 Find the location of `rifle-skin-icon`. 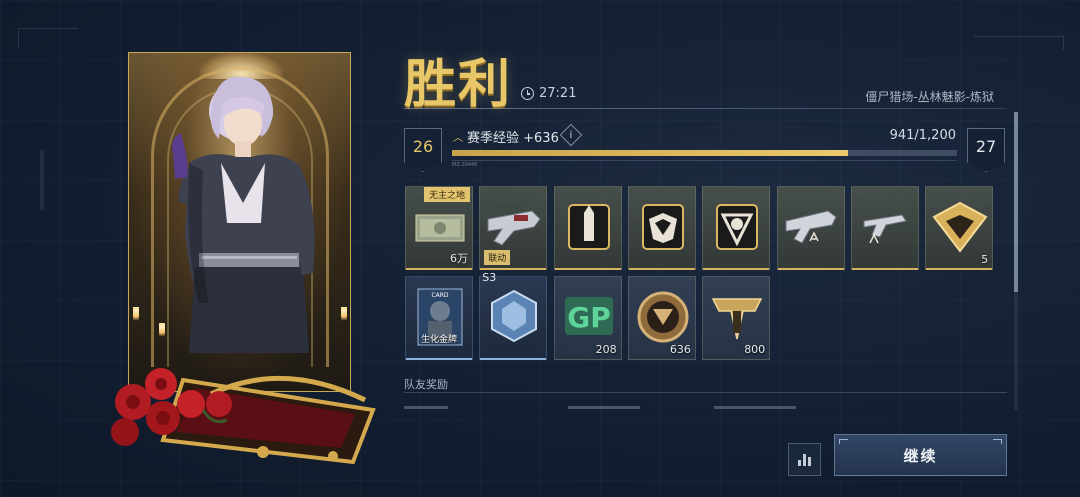

rifle-skin-icon is located at coordinates (514, 228).